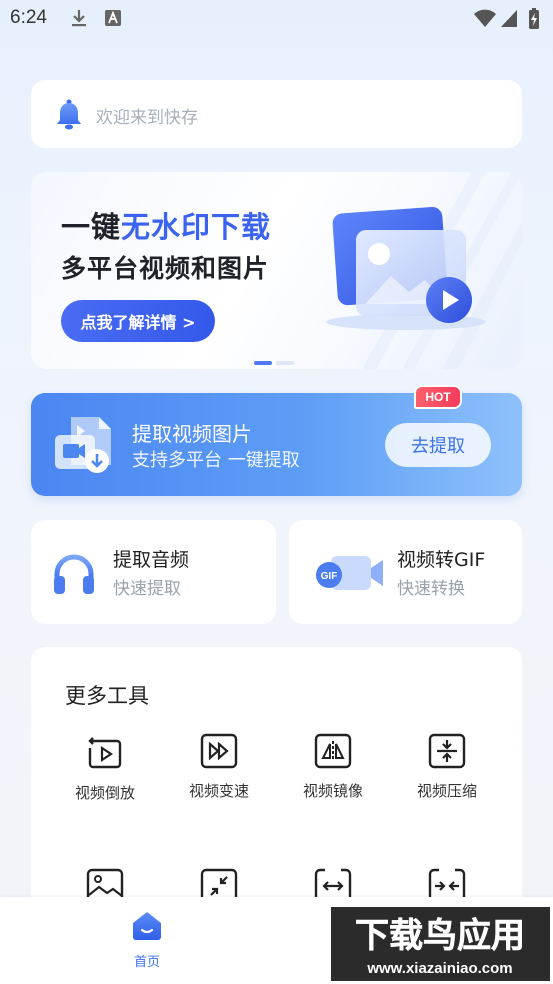  What do you see at coordinates (79, 18) in the screenshot?
I see `download-icon` at bounding box center [79, 18].